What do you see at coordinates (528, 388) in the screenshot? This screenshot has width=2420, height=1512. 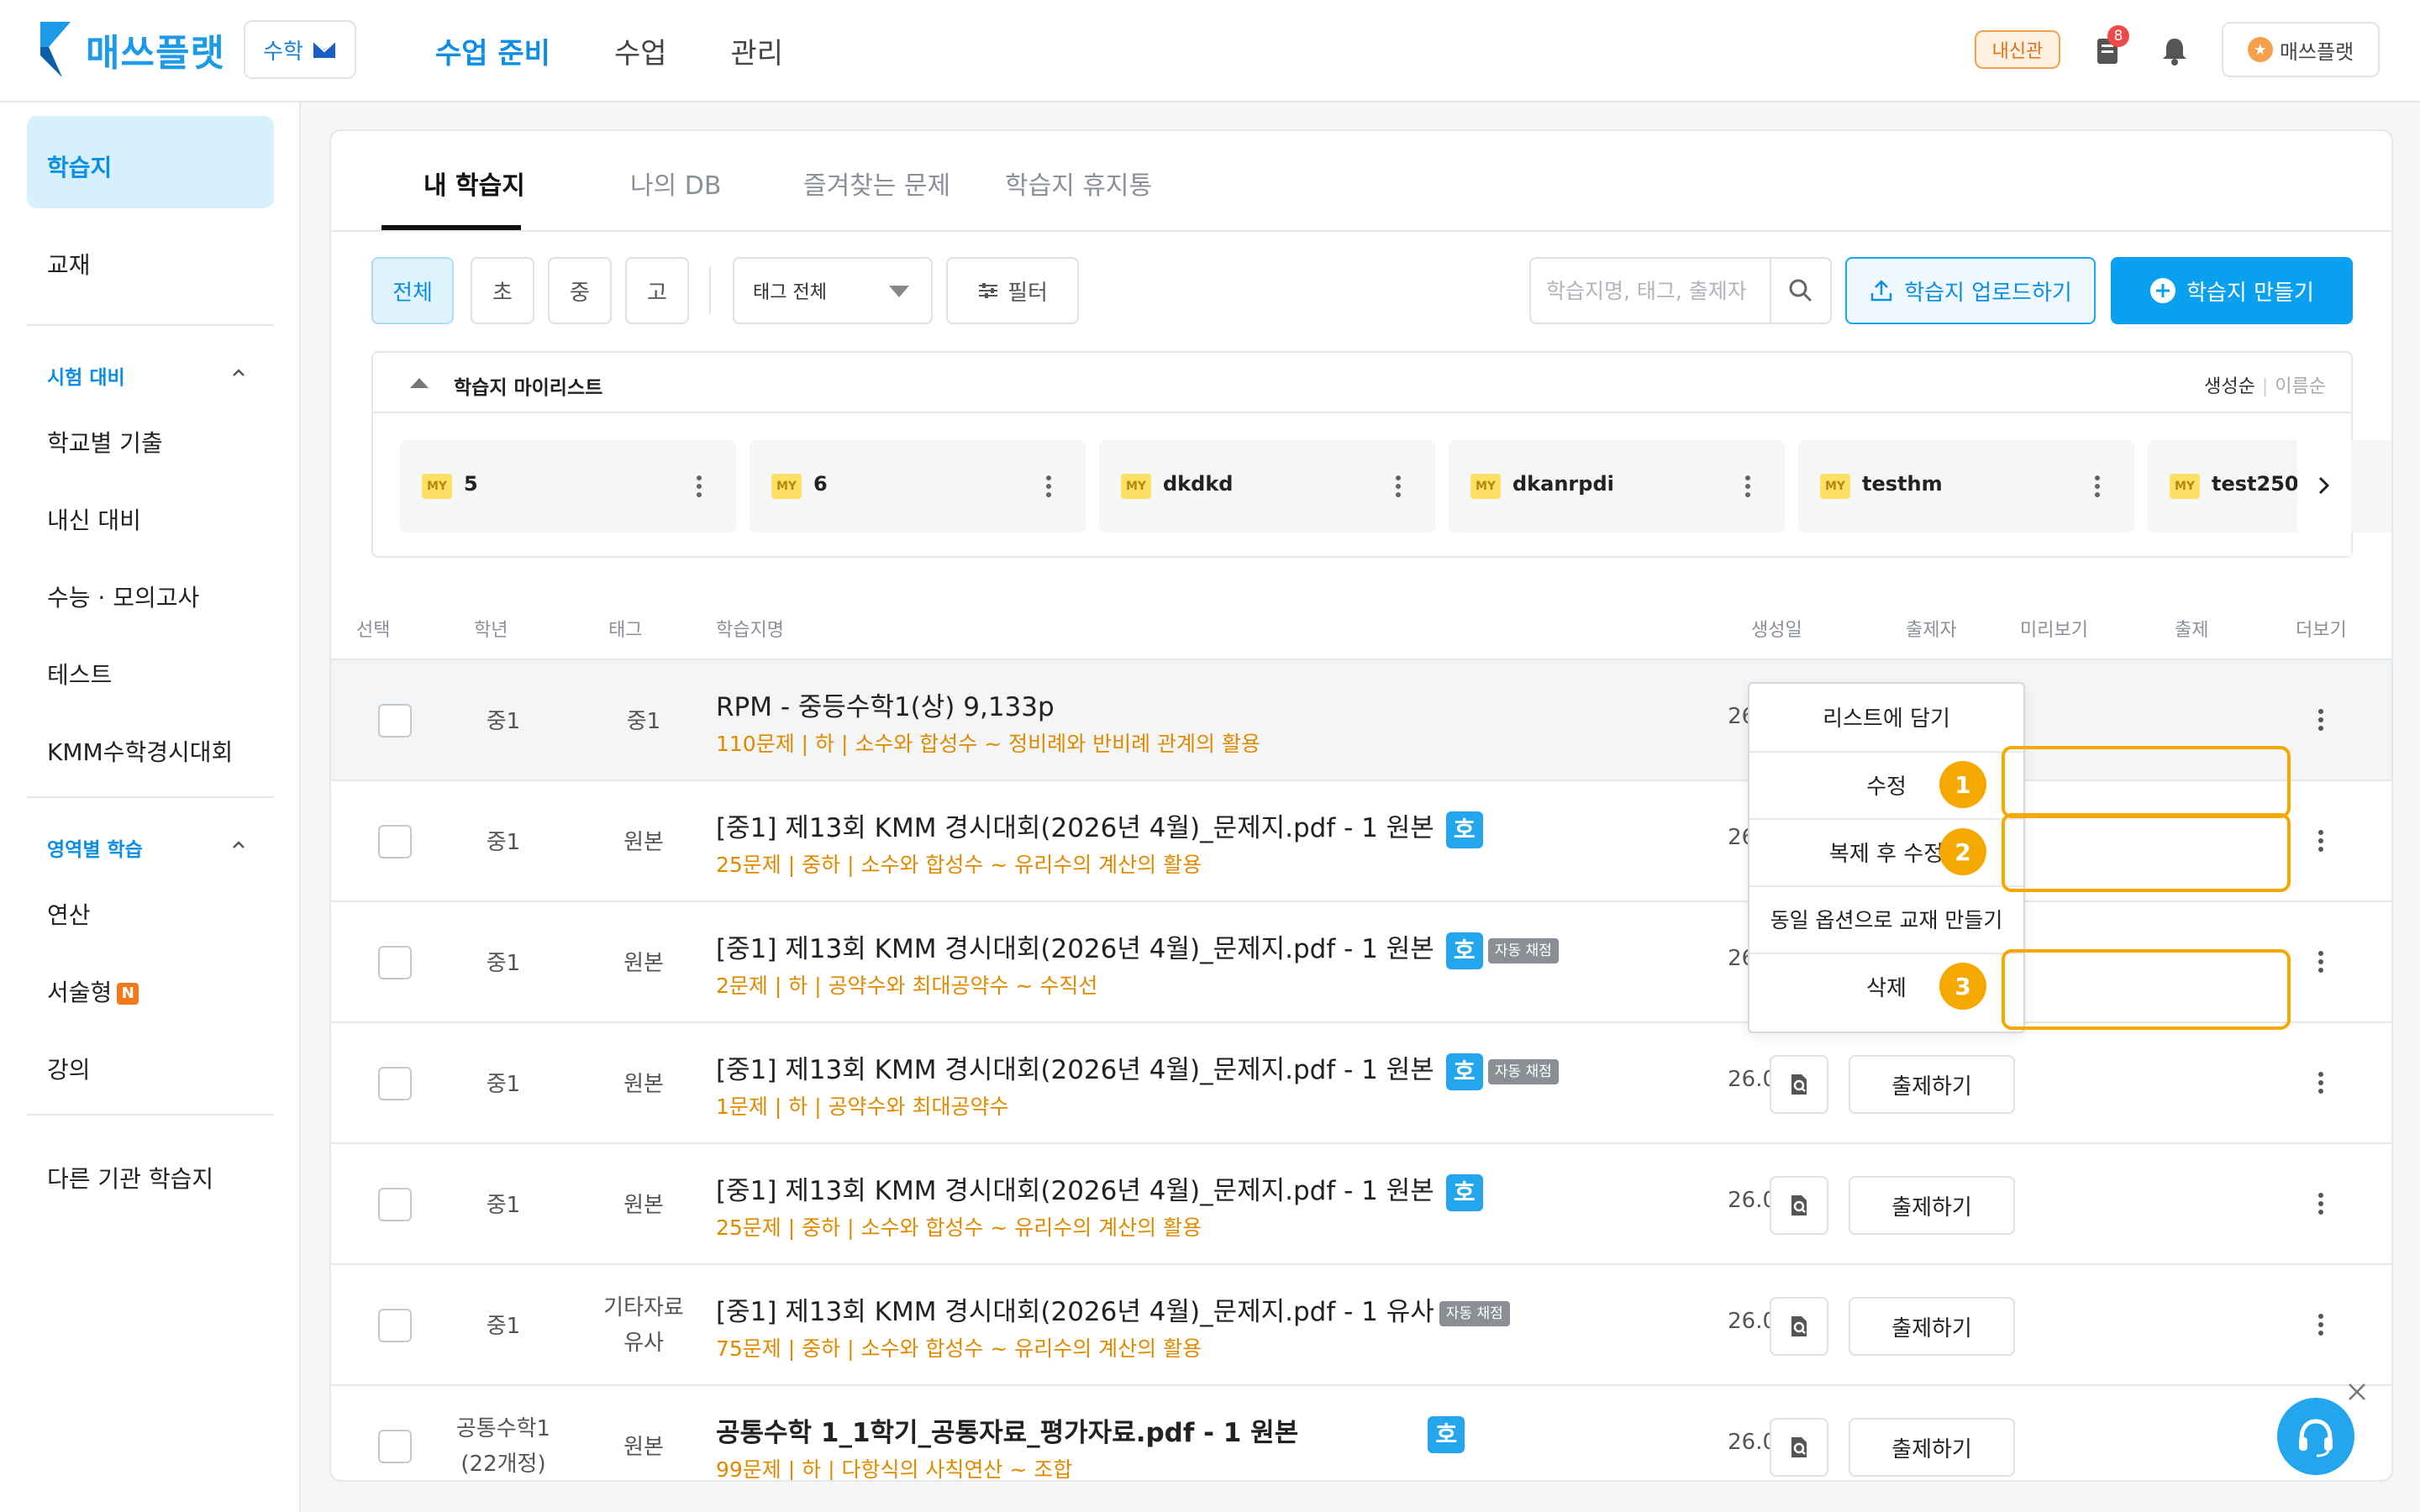 I see `my-list-title: 학습지 마이리스트` at bounding box center [528, 388].